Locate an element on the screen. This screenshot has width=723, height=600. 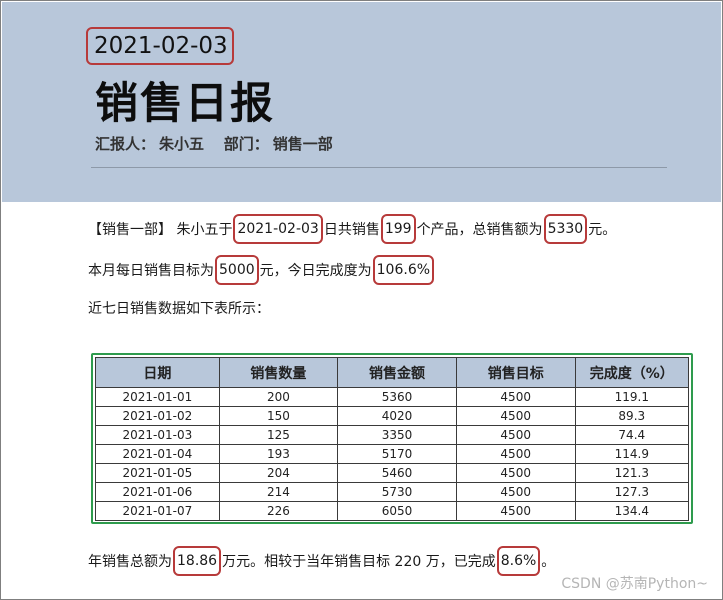
table-cell: 5460 is located at coordinates (397, 473).